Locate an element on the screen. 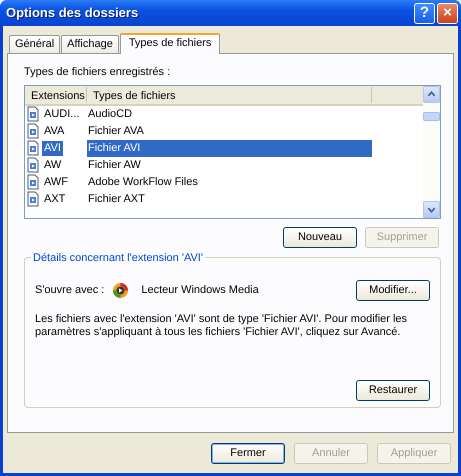 This screenshot has height=476, width=461. scroll-down-icon is located at coordinates (431, 209).